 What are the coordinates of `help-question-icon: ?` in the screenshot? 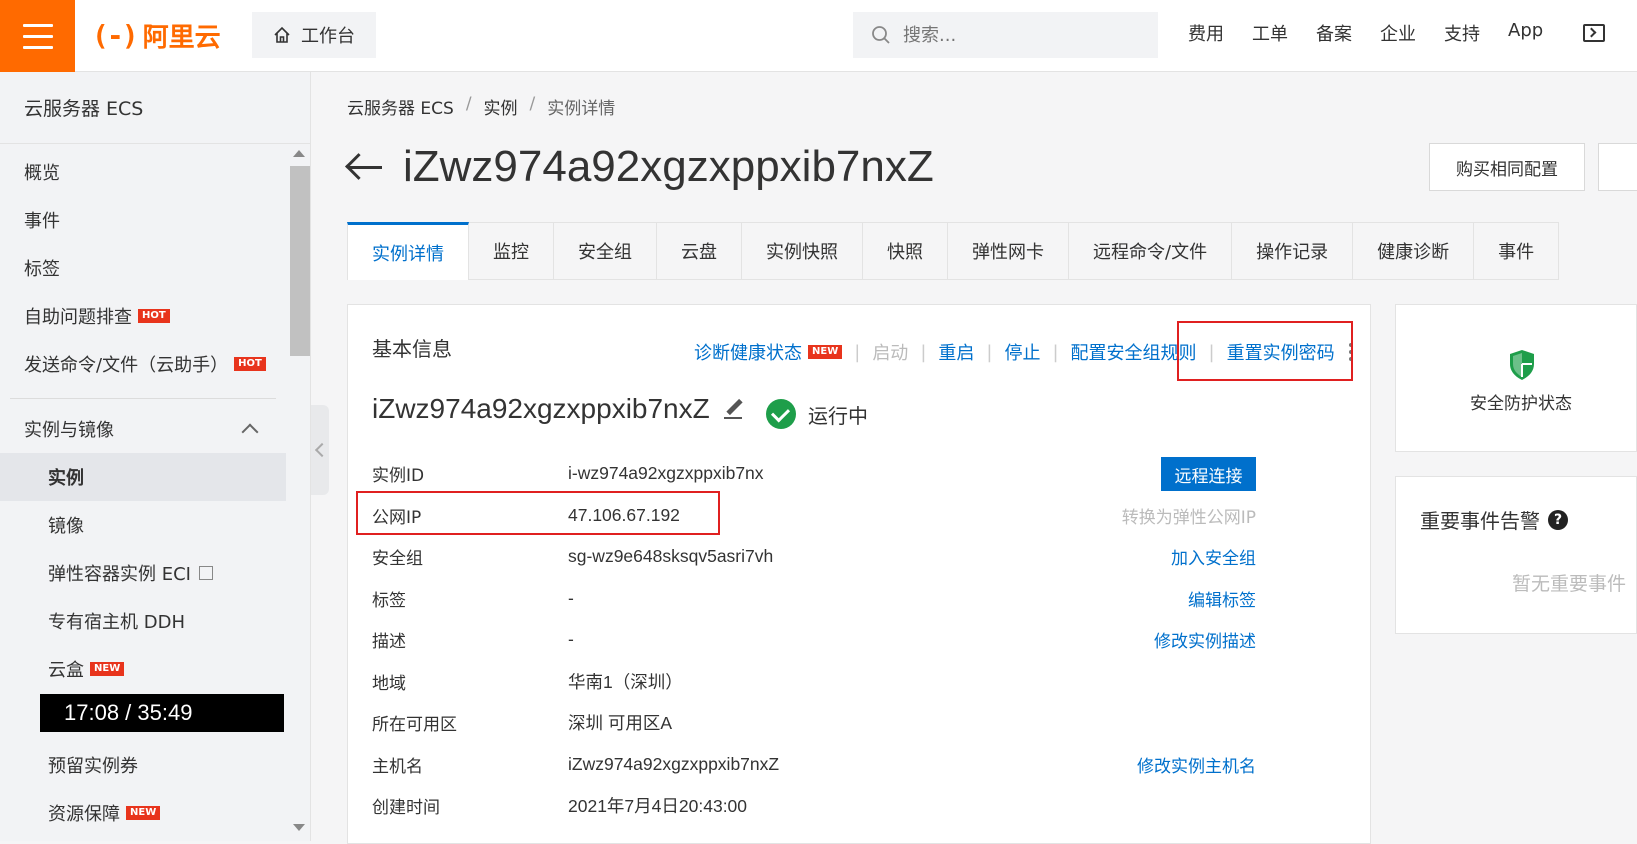 It's located at (1558, 519).